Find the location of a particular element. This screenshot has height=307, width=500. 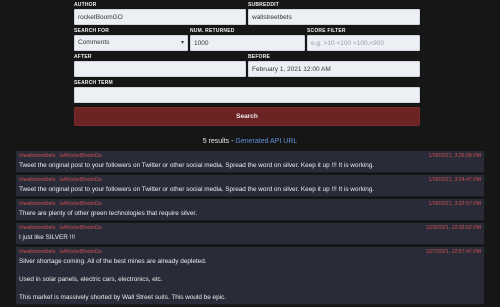

score-filter-label: SCORE FILTER is located at coordinates (326, 31).